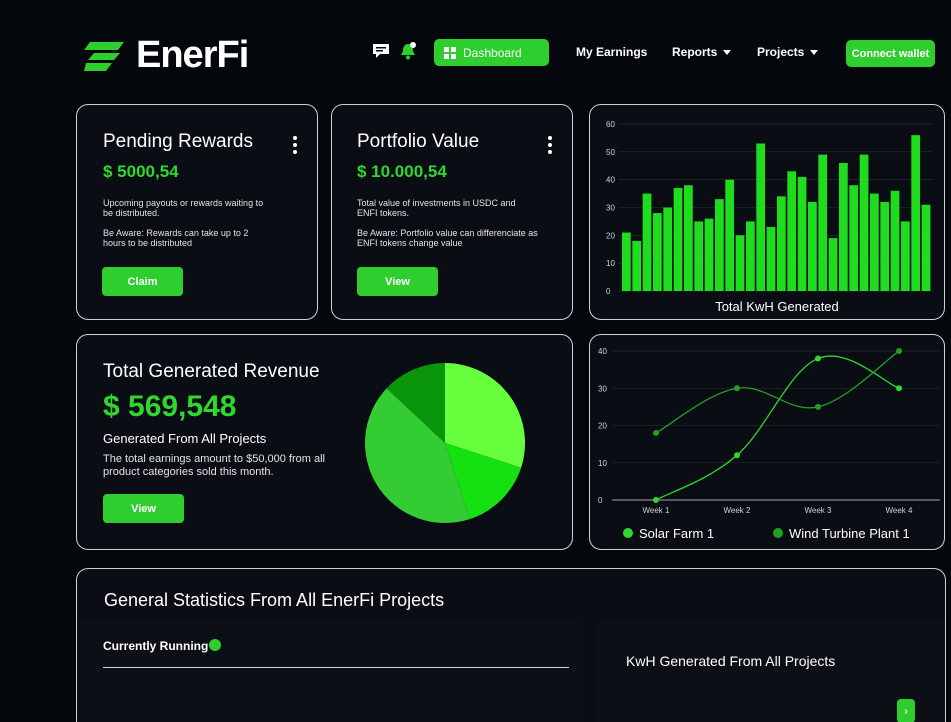 The height and width of the screenshot is (722, 951). Describe the element at coordinates (156, 646) in the screenshot. I see `currently-running-label: Currently Running` at that location.